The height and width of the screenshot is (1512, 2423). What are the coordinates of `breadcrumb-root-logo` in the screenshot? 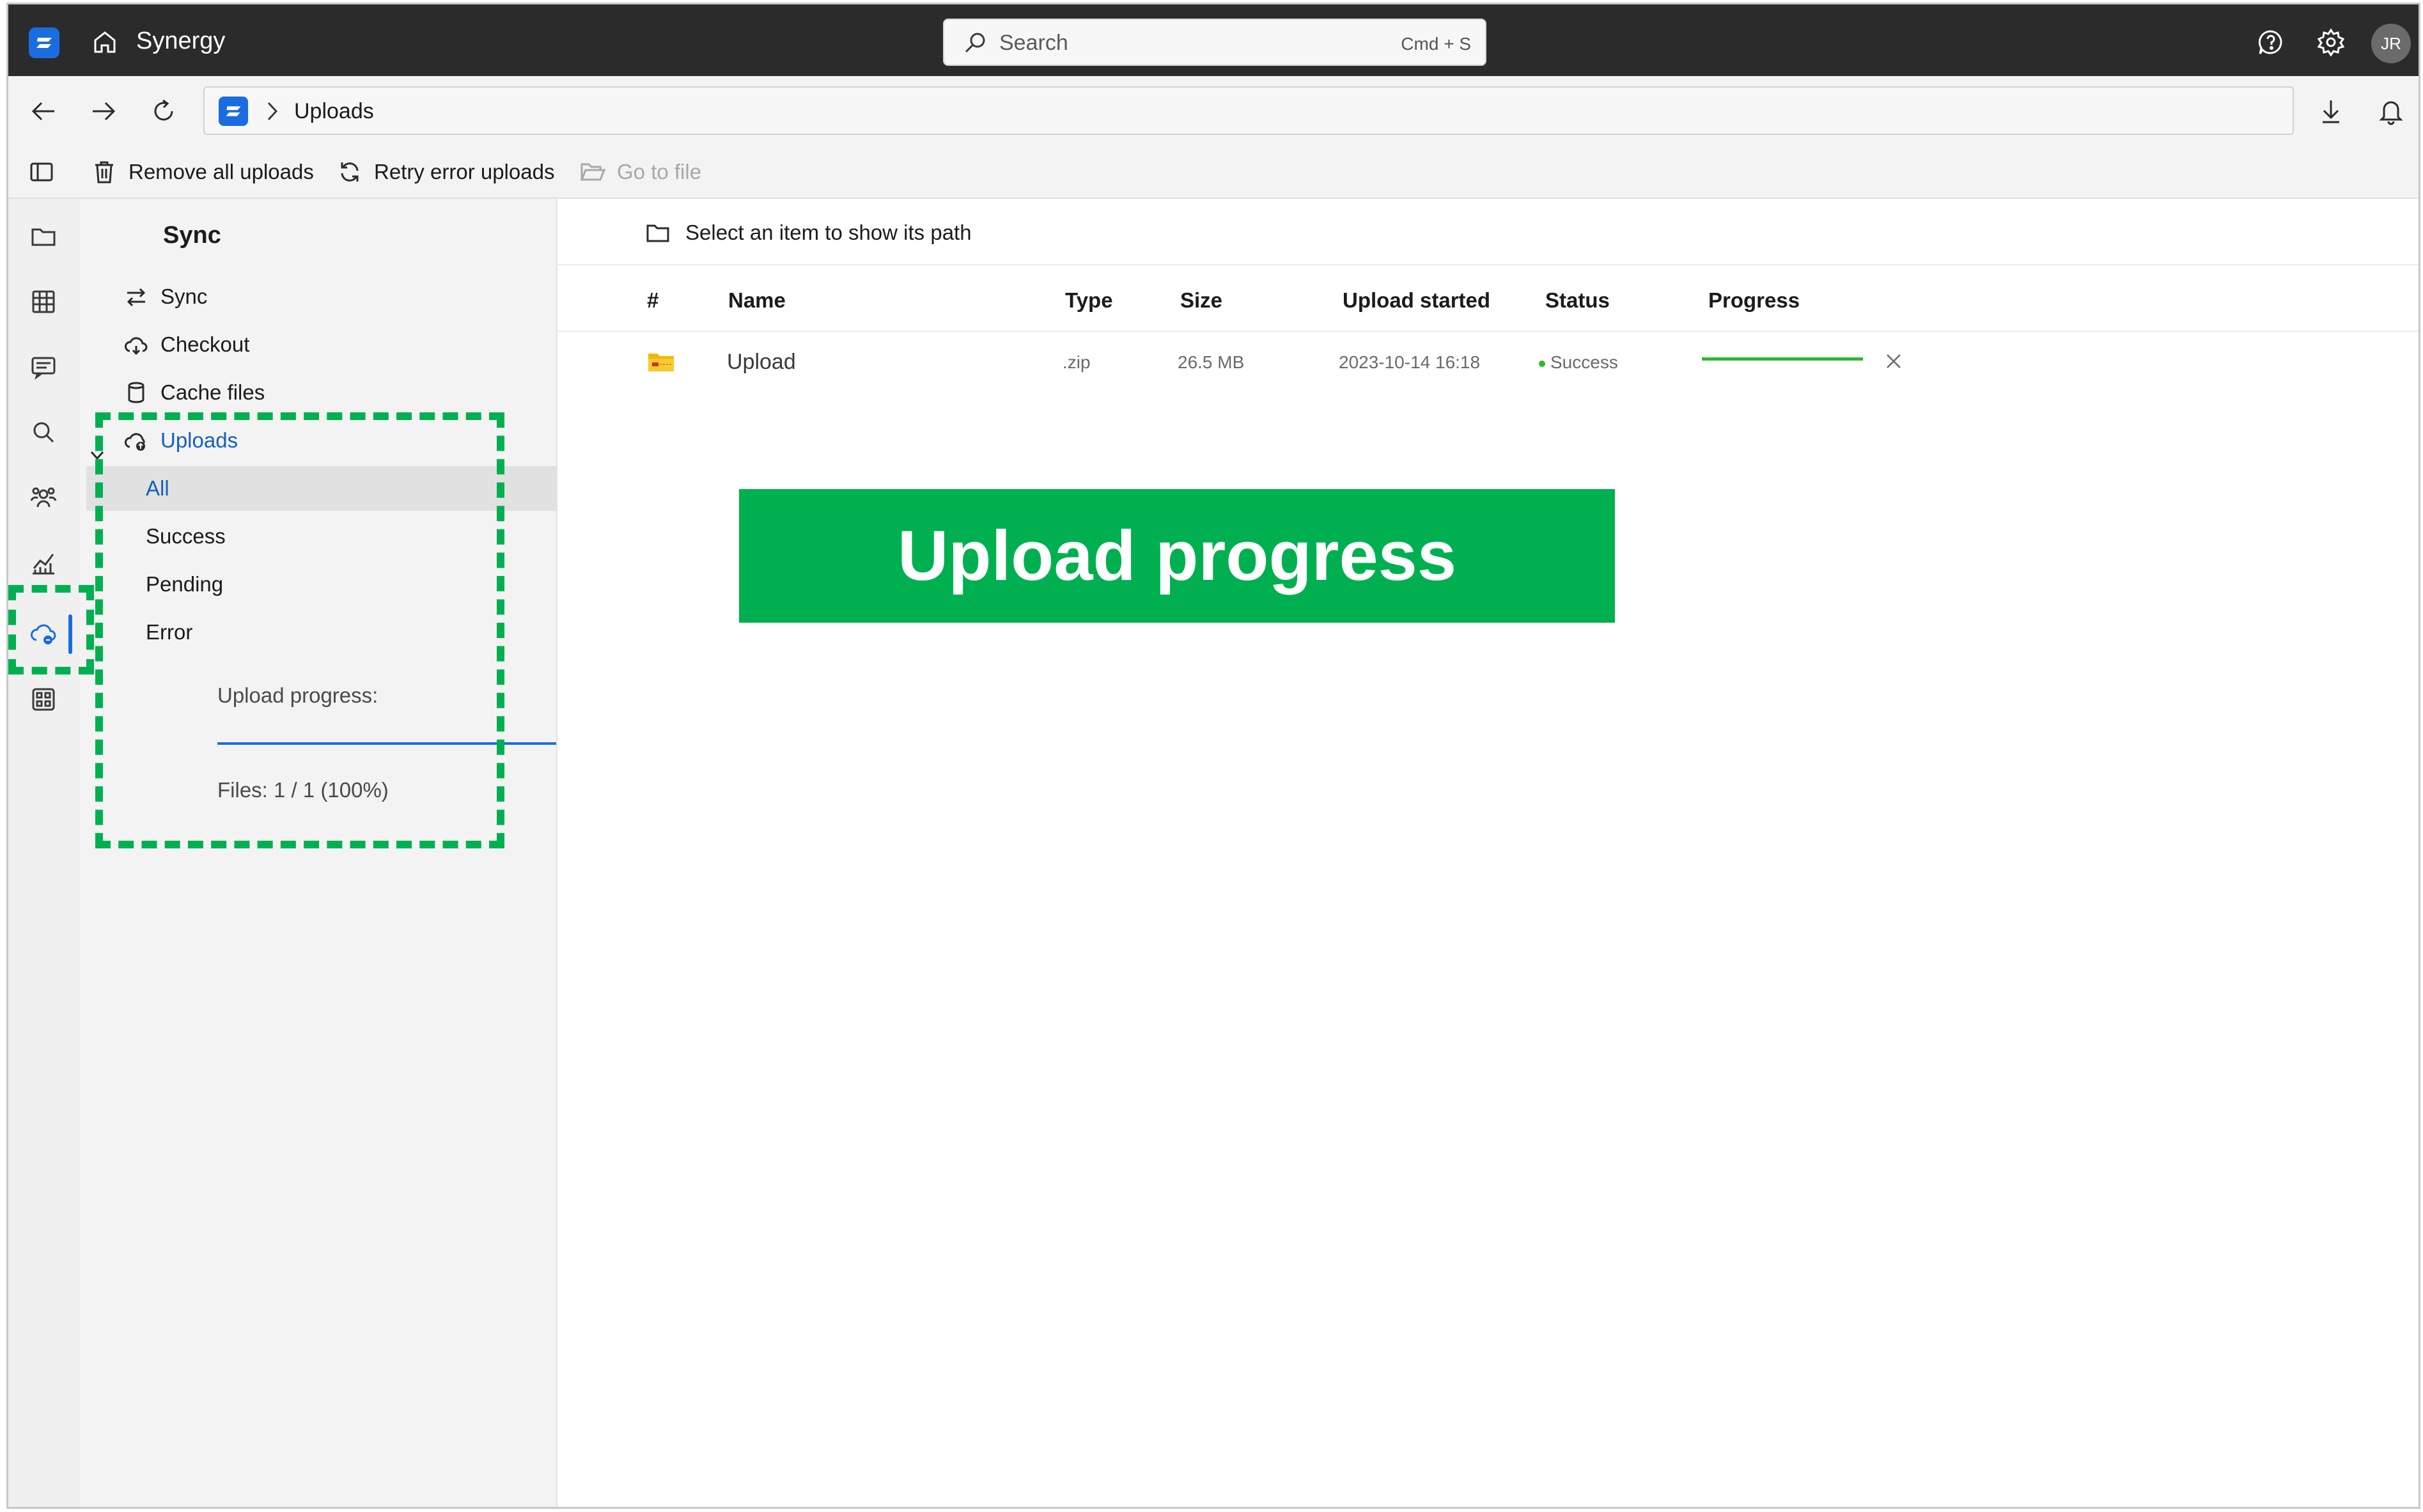 It's located at (233, 111).